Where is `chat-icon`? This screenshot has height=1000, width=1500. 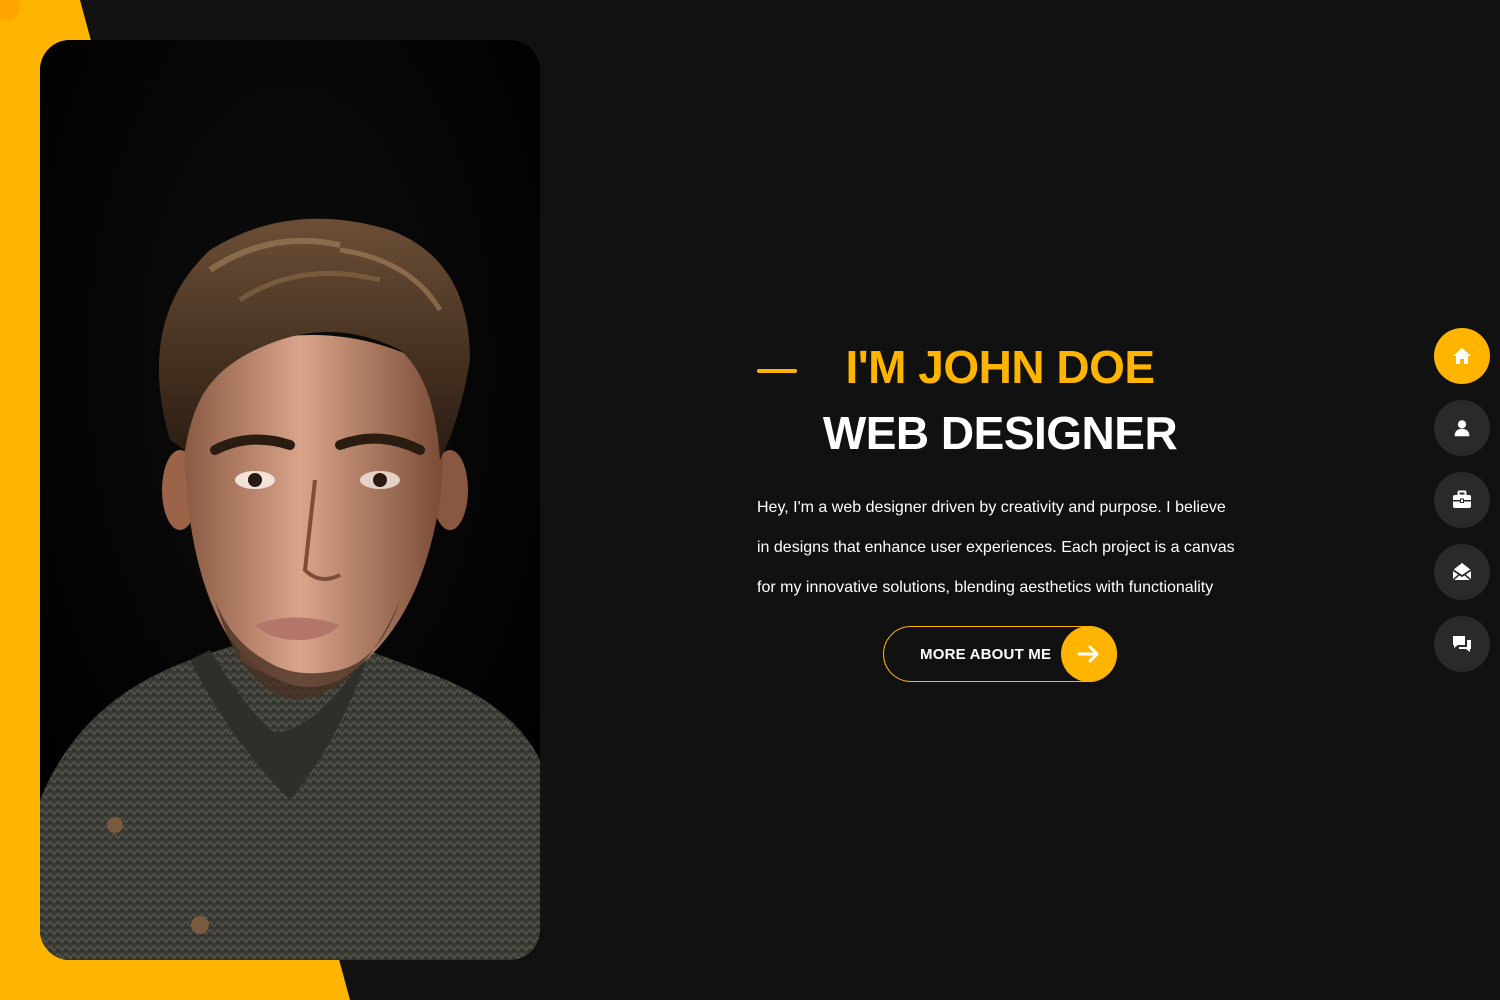 chat-icon is located at coordinates (1462, 644).